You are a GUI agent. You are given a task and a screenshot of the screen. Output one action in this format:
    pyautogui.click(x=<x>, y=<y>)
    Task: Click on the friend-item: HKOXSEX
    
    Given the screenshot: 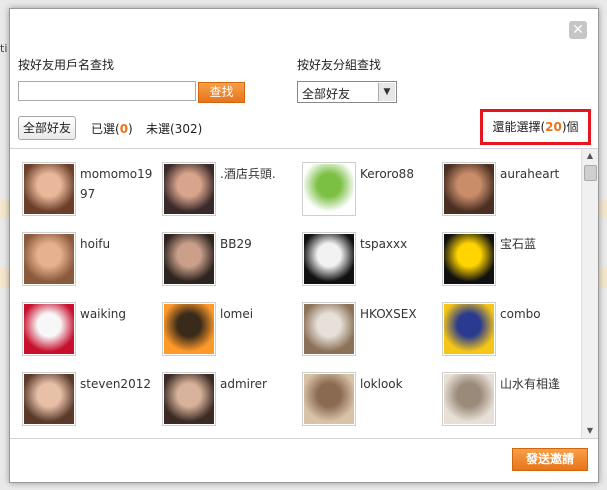 What is the action you would take?
    pyautogui.click(x=372, y=332)
    